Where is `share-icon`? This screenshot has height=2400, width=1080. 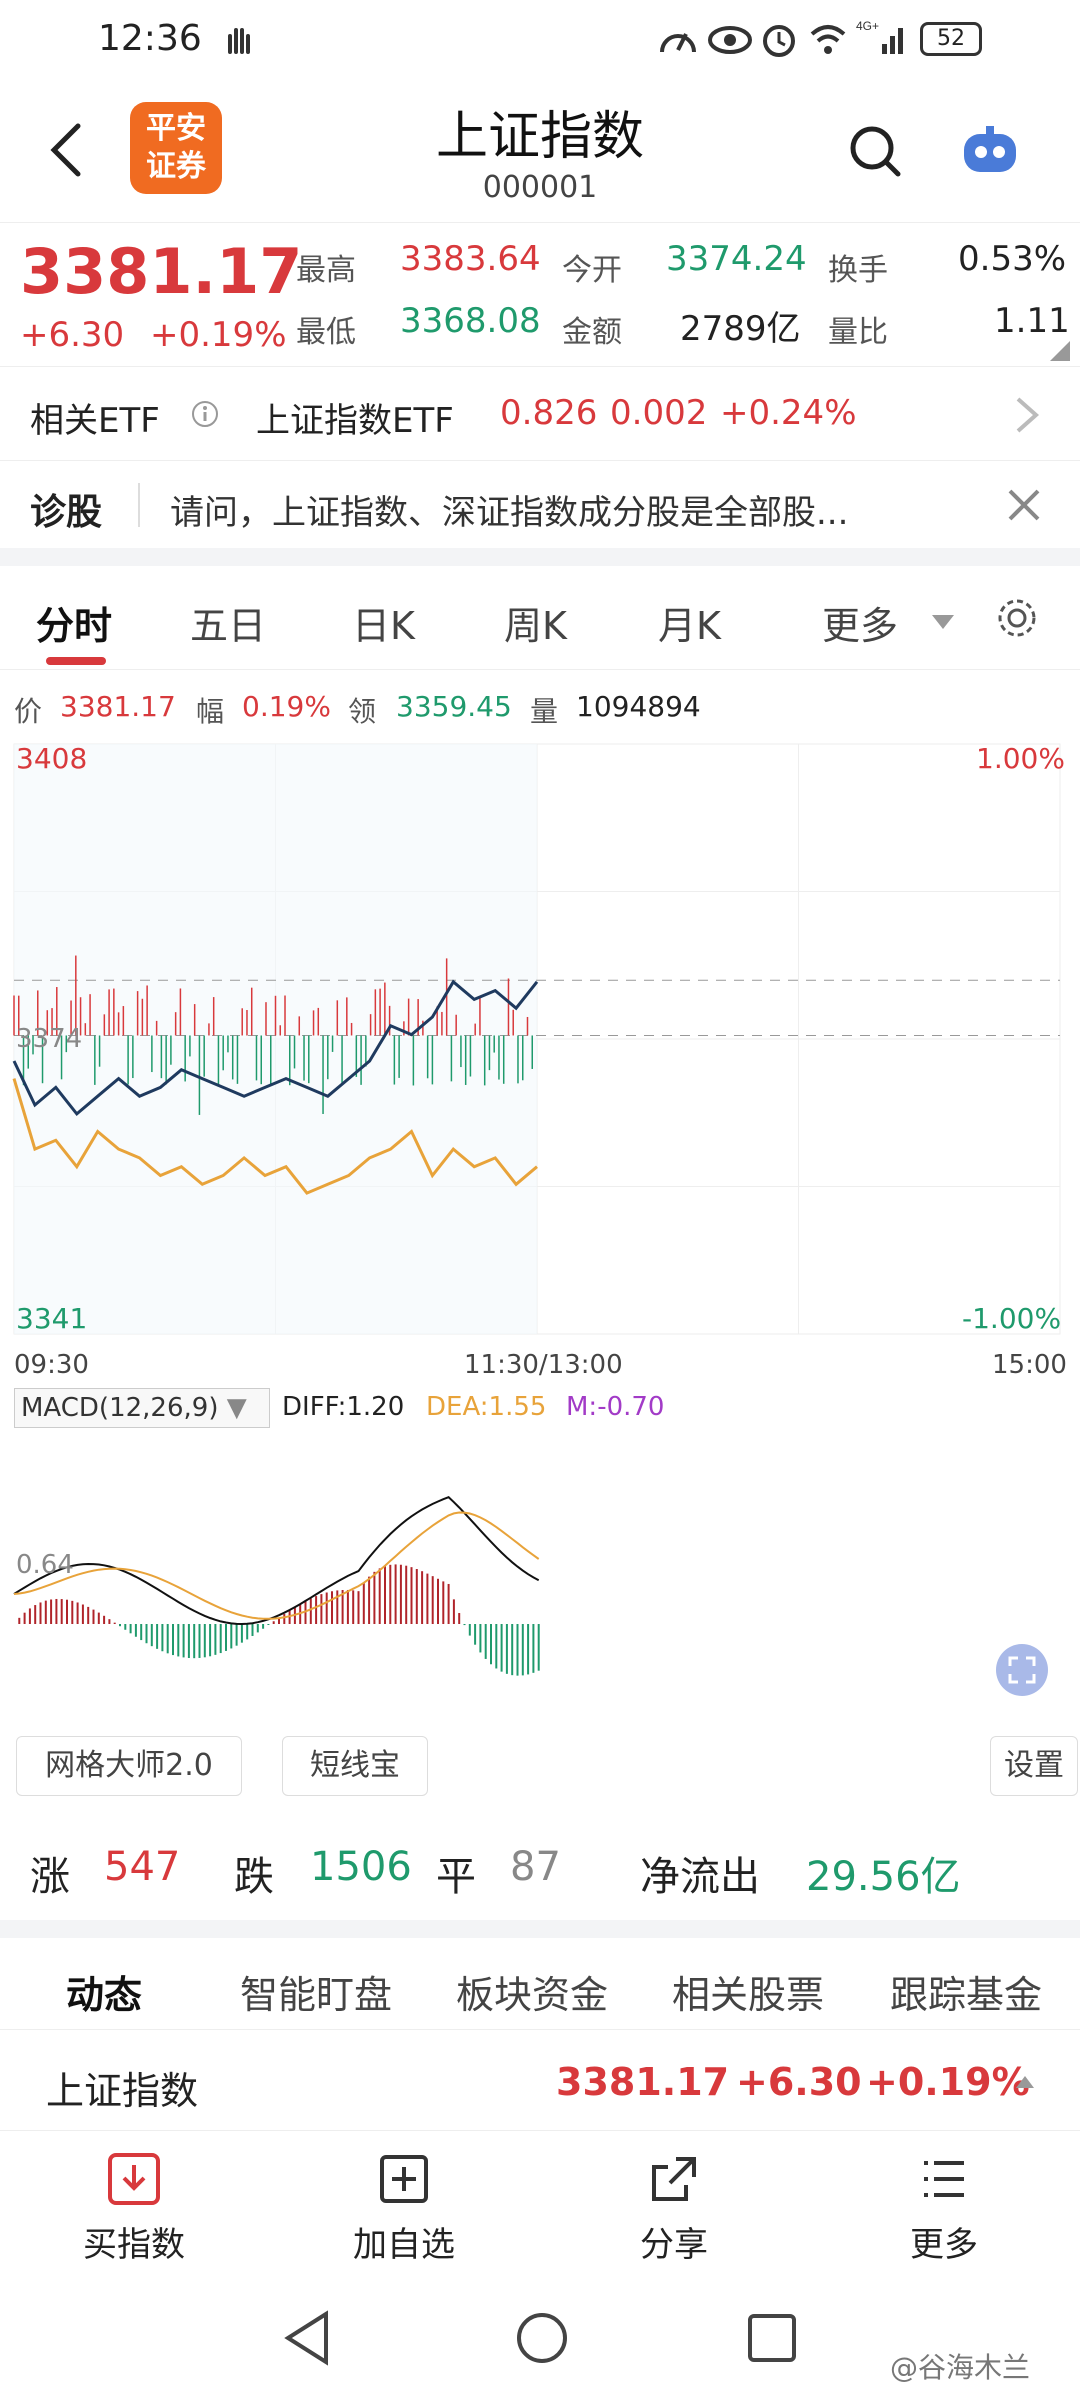 share-icon is located at coordinates (674, 2179).